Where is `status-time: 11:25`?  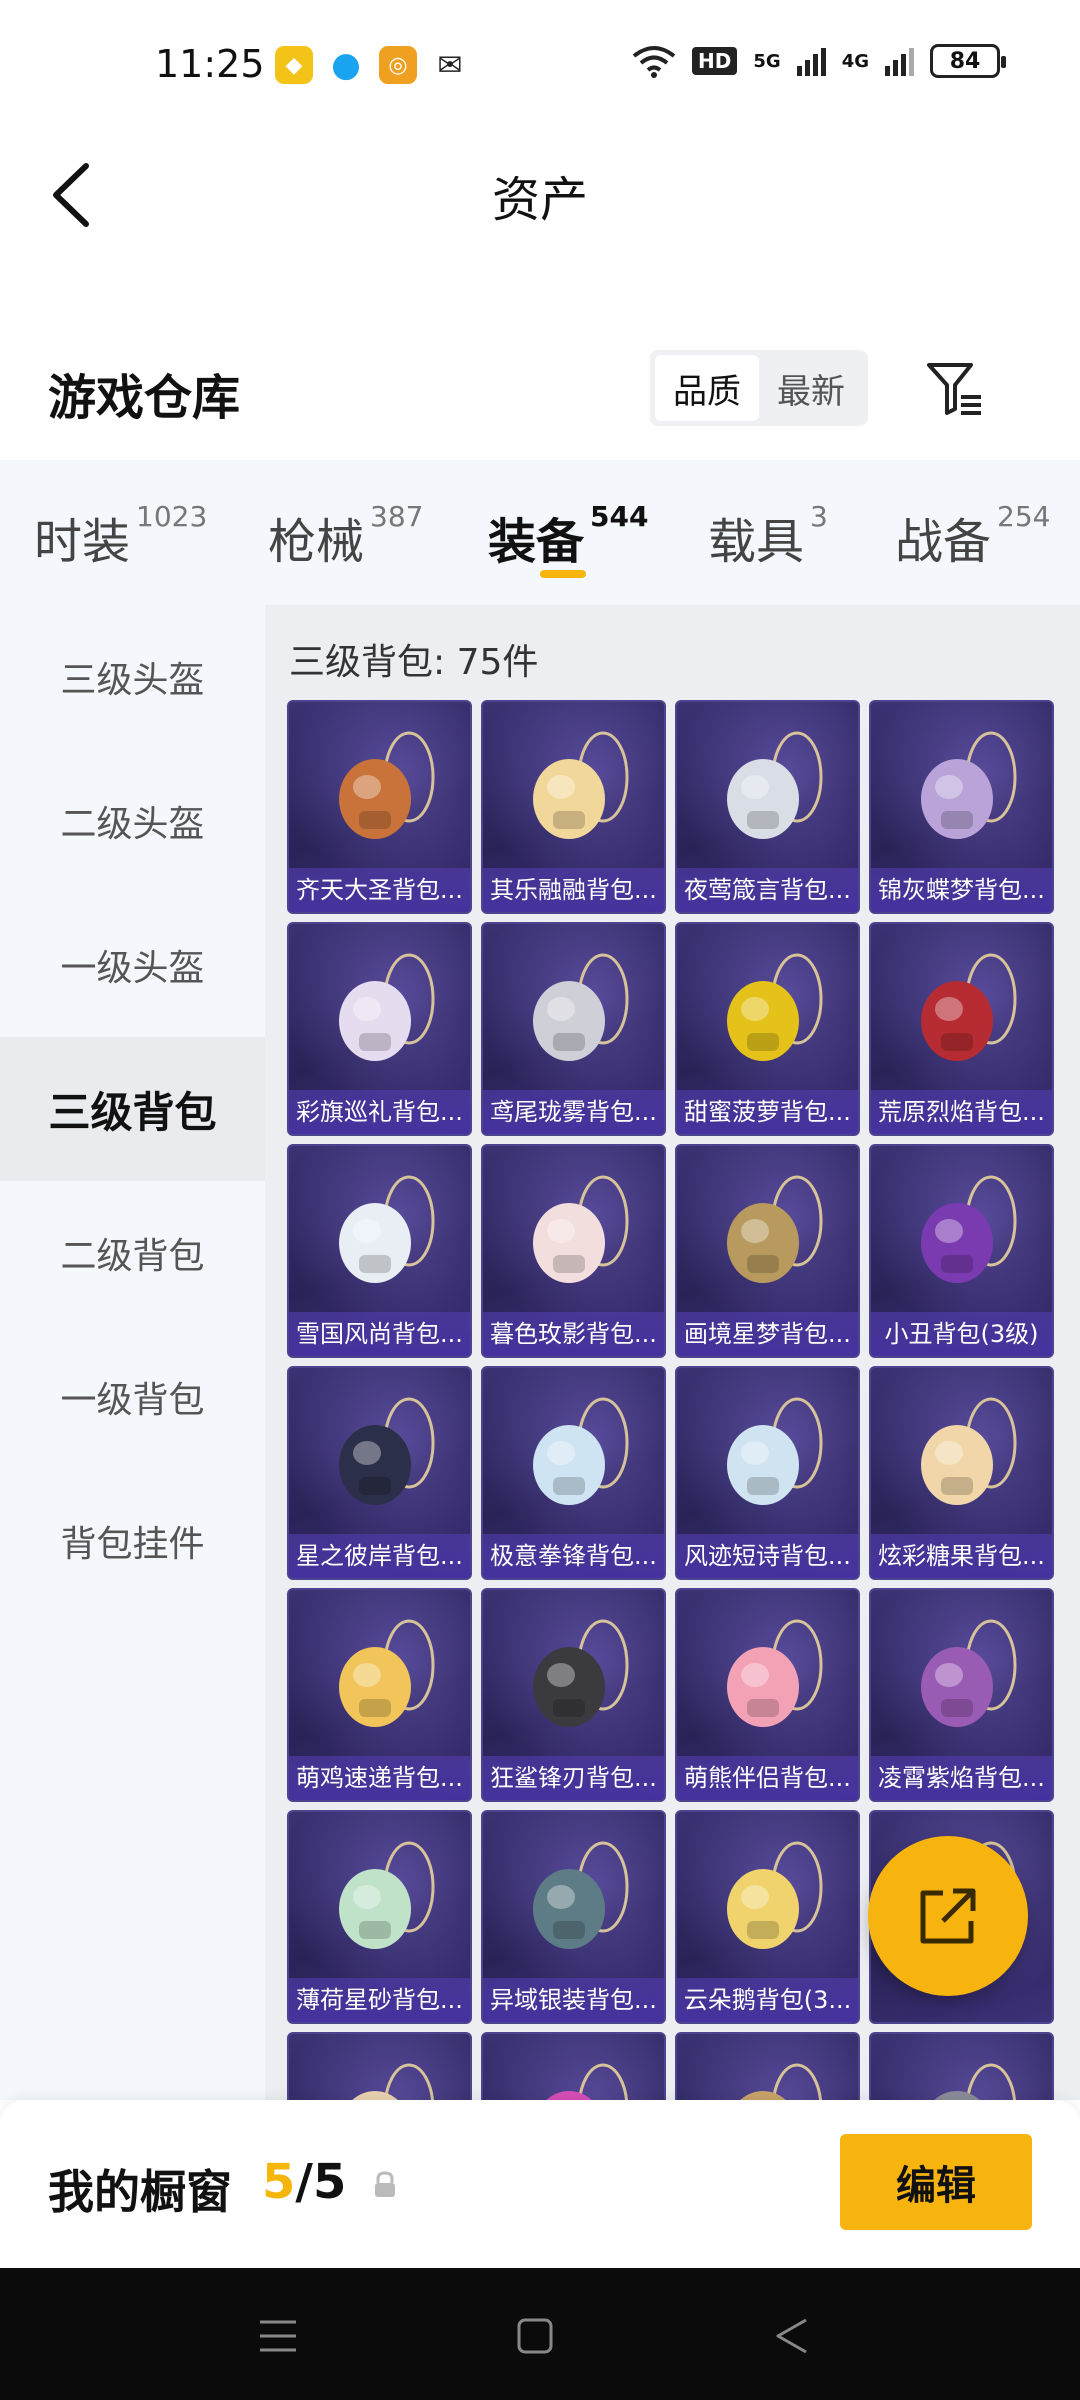 status-time: 11:25 is located at coordinates (210, 64).